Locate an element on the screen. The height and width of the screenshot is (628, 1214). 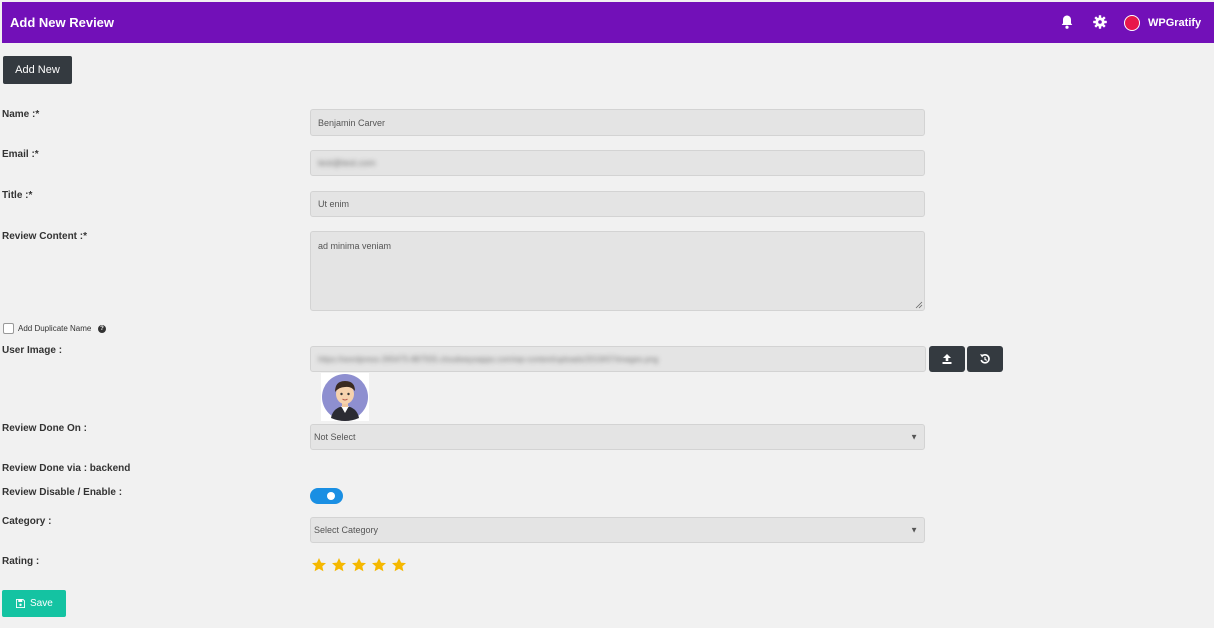
review-content-value: ad minima veniam is located at coordinates (355, 246).